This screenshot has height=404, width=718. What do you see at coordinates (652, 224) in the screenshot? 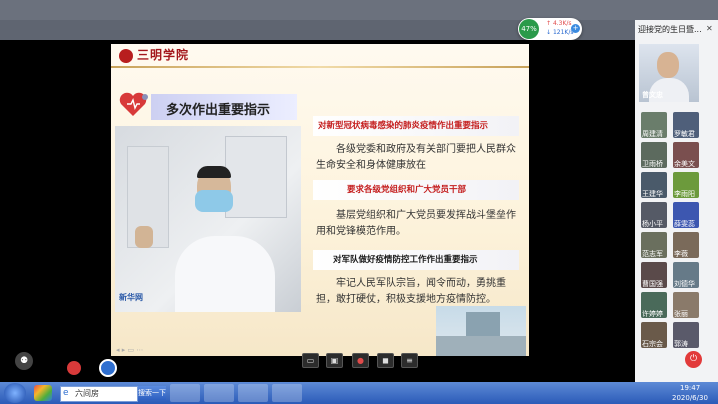
I see `participant-name: 杨小平` at bounding box center [652, 224].